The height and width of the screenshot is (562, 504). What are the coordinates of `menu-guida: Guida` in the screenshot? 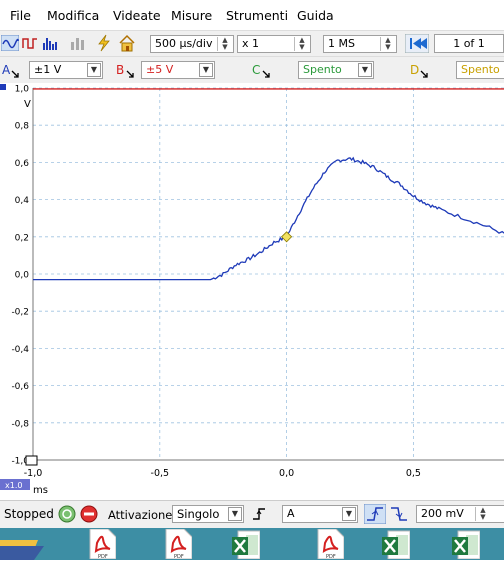 It's located at (315, 15).